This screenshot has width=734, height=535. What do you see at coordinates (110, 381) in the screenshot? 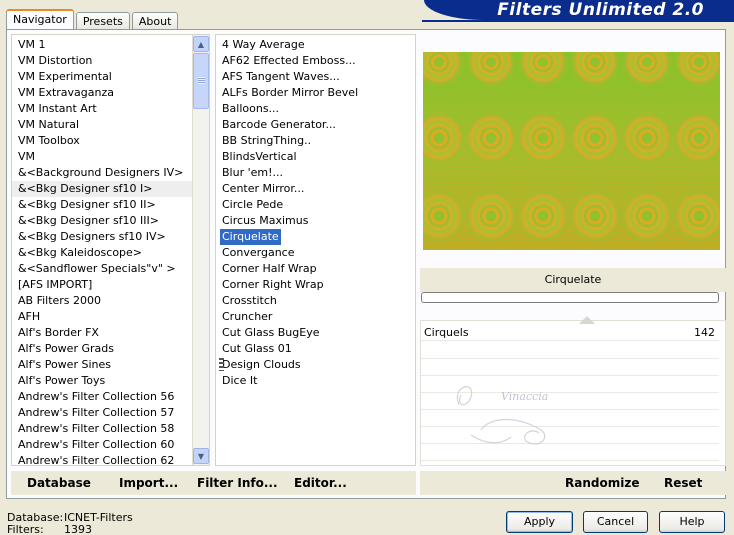
I see `category-item: Alf's Power Toys` at bounding box center [110, 381].